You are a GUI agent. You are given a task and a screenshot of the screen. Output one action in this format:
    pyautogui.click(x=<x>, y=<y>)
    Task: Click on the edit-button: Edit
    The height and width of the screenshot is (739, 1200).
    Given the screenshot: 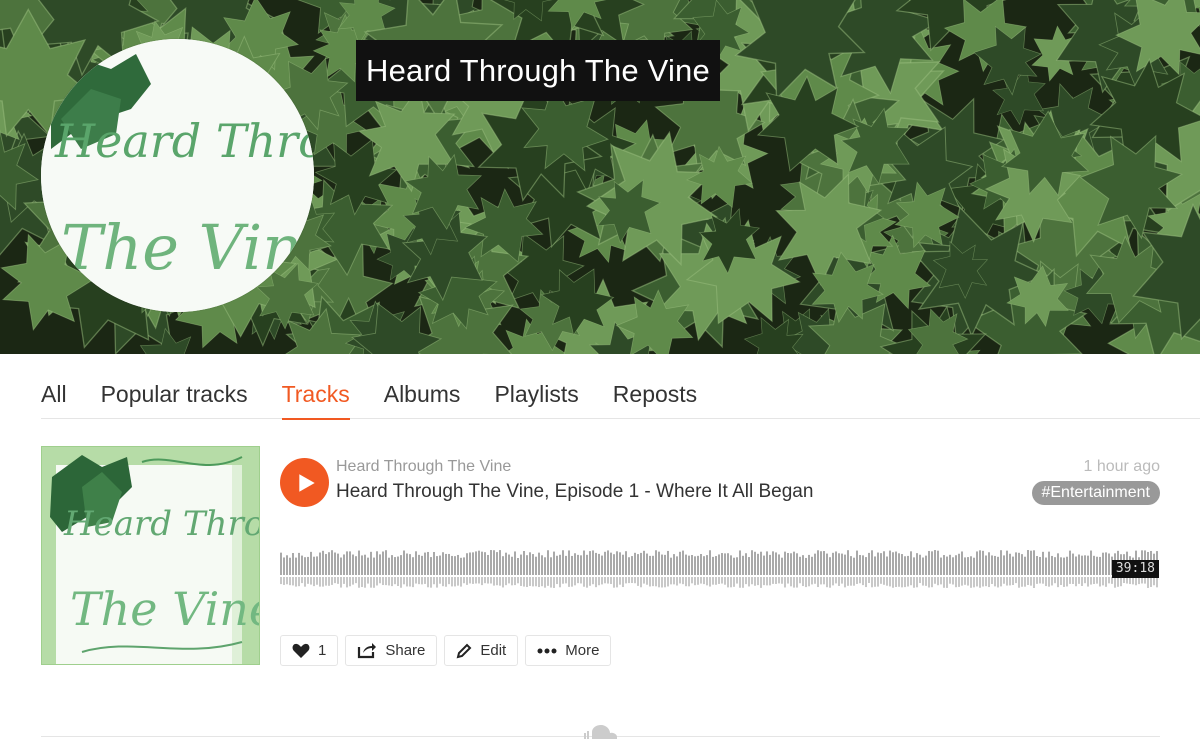 What is the action you would take?
    pyautogui.click(x=481, y=650)
    